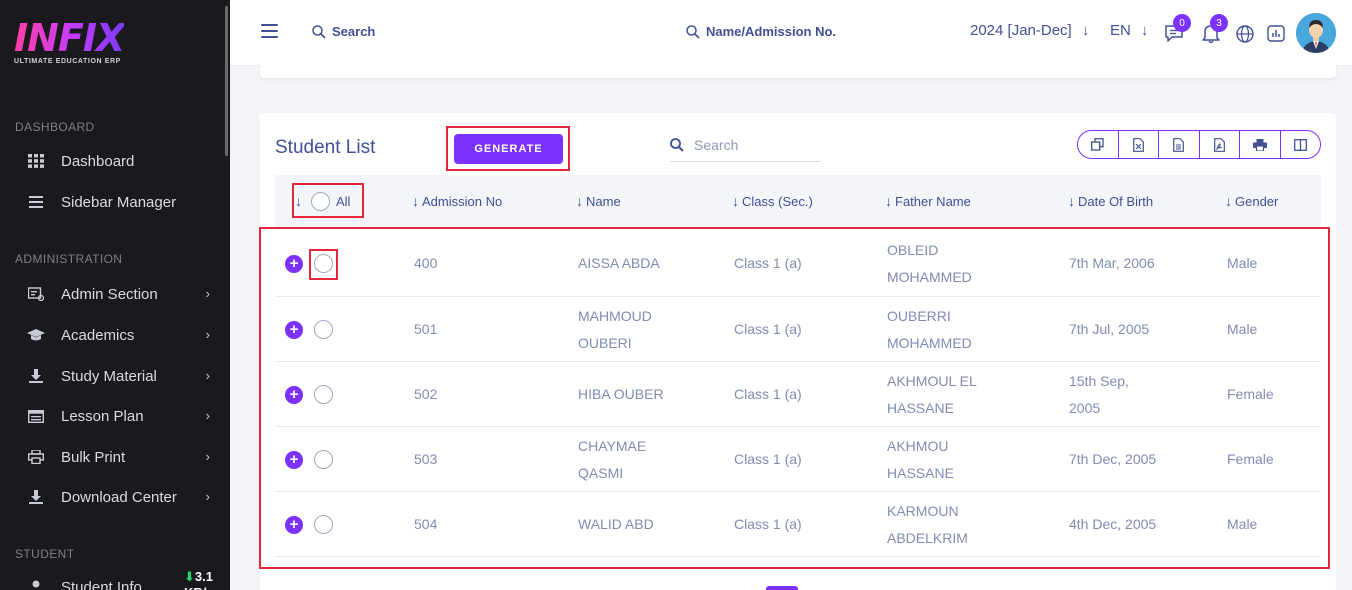 The width and height of the screenshot is (1352, 590). I want to click on globe-icon, so click(1245, 34).